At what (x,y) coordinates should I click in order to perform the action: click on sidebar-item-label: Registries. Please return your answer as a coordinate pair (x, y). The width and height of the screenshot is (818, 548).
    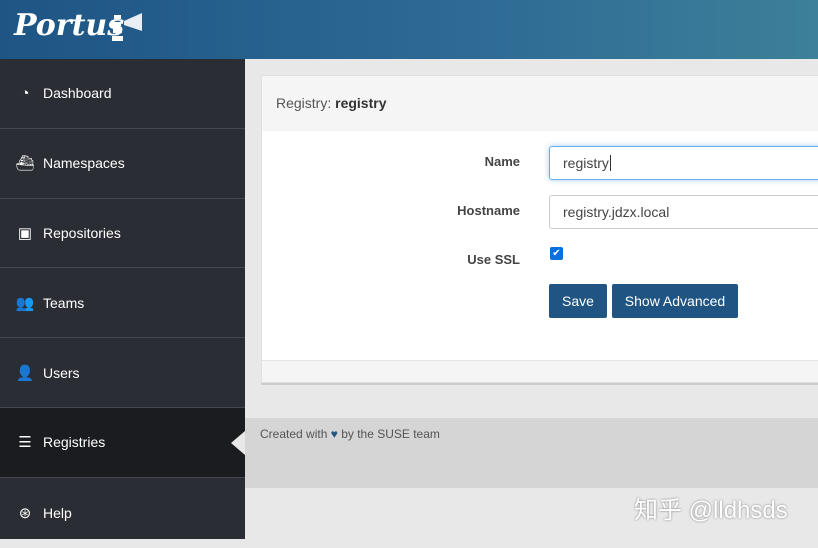
    Looking at the image, I should click on (74, 442).